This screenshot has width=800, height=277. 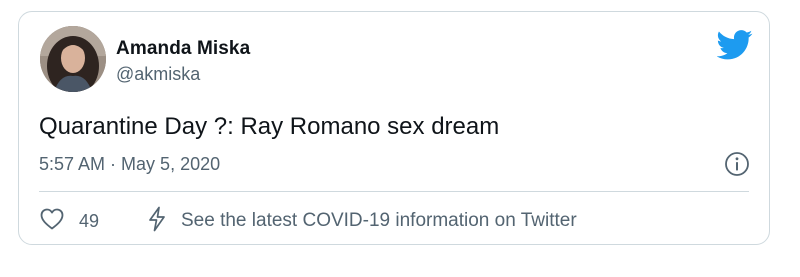 What do you see at coordinates (269, 126) in the screenshot?
I see `tweet-text: Quarantine Day ?: Ray Romano sex dream` at bounding box center [269, 126].